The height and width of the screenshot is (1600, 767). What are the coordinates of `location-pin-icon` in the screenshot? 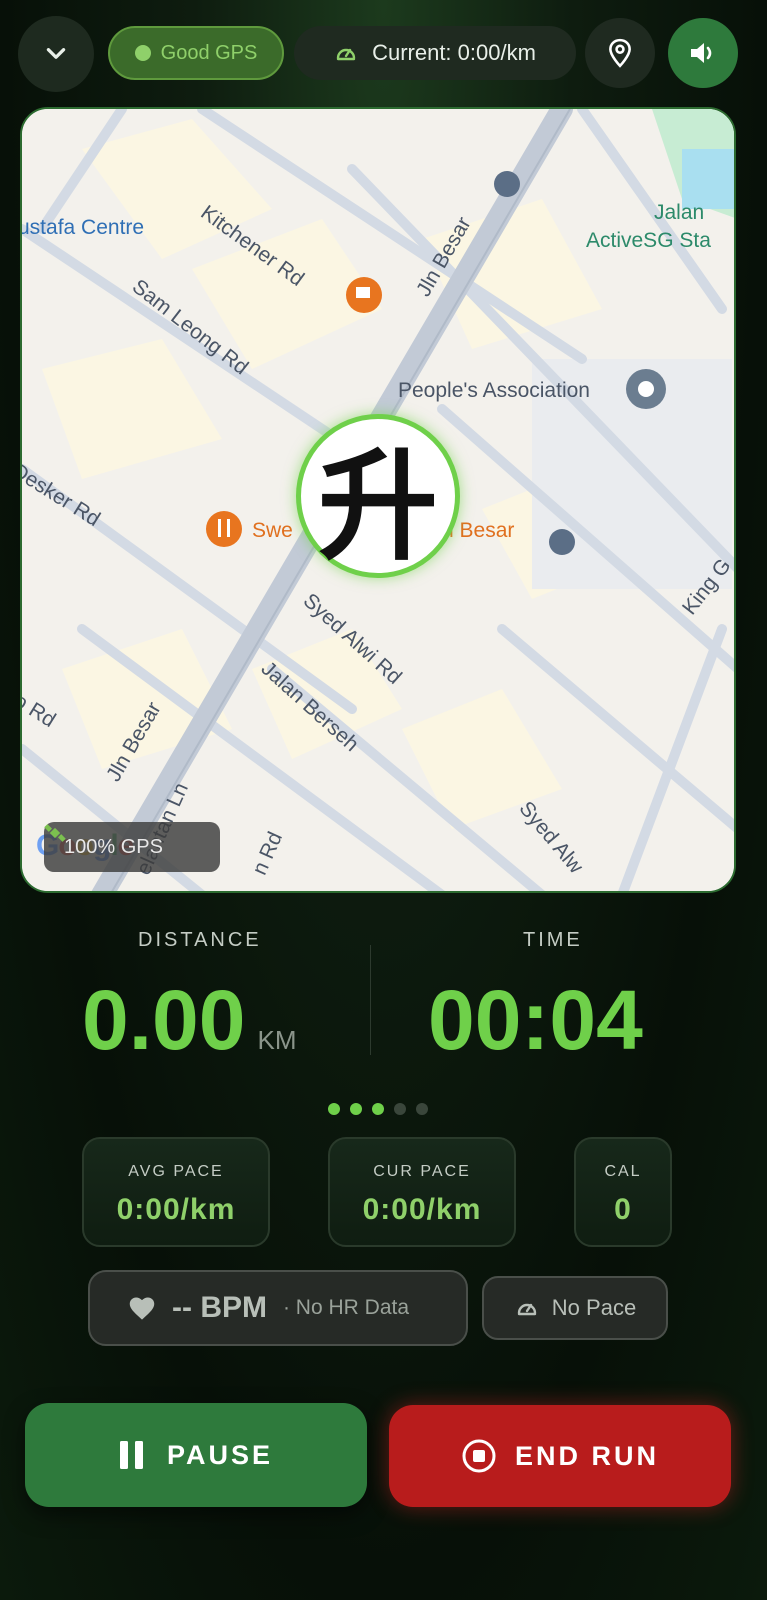 It's located at (620, 53).